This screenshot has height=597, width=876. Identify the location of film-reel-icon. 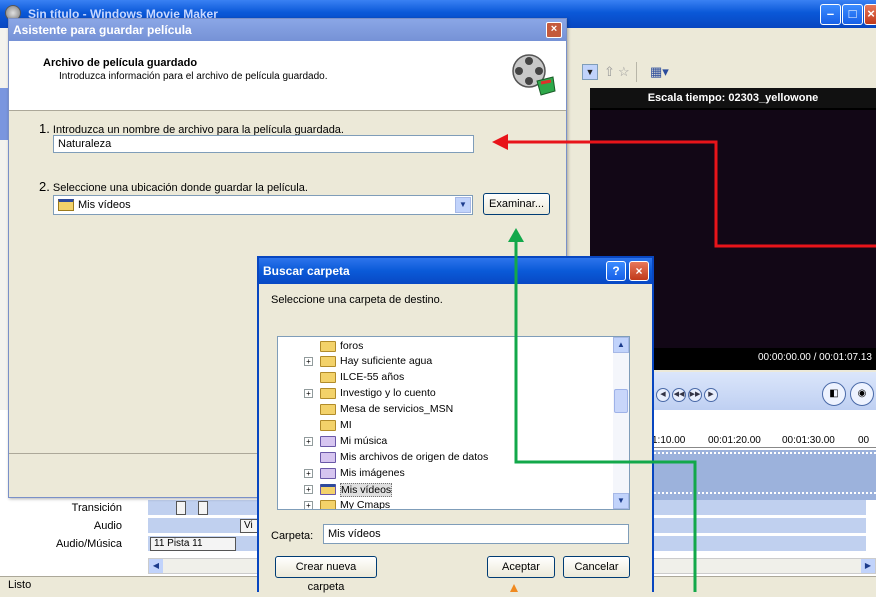
(534, 75).